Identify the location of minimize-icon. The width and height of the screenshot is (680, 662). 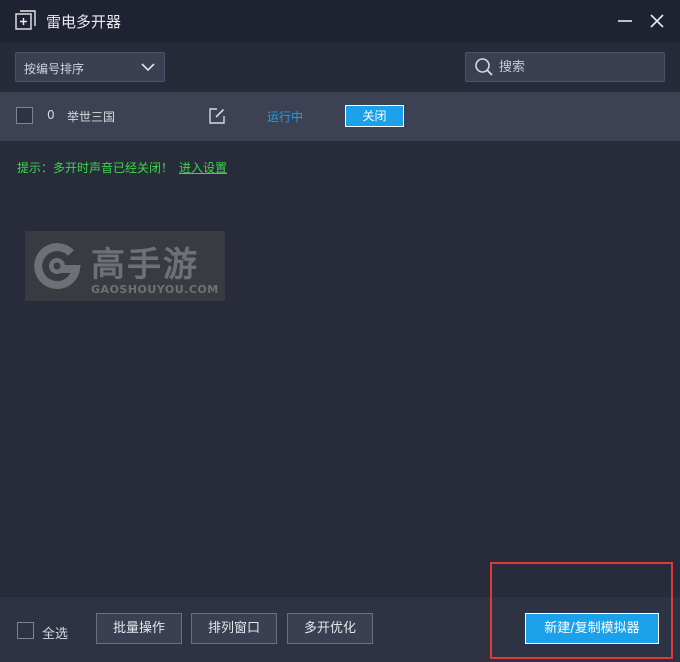
(625, 21).